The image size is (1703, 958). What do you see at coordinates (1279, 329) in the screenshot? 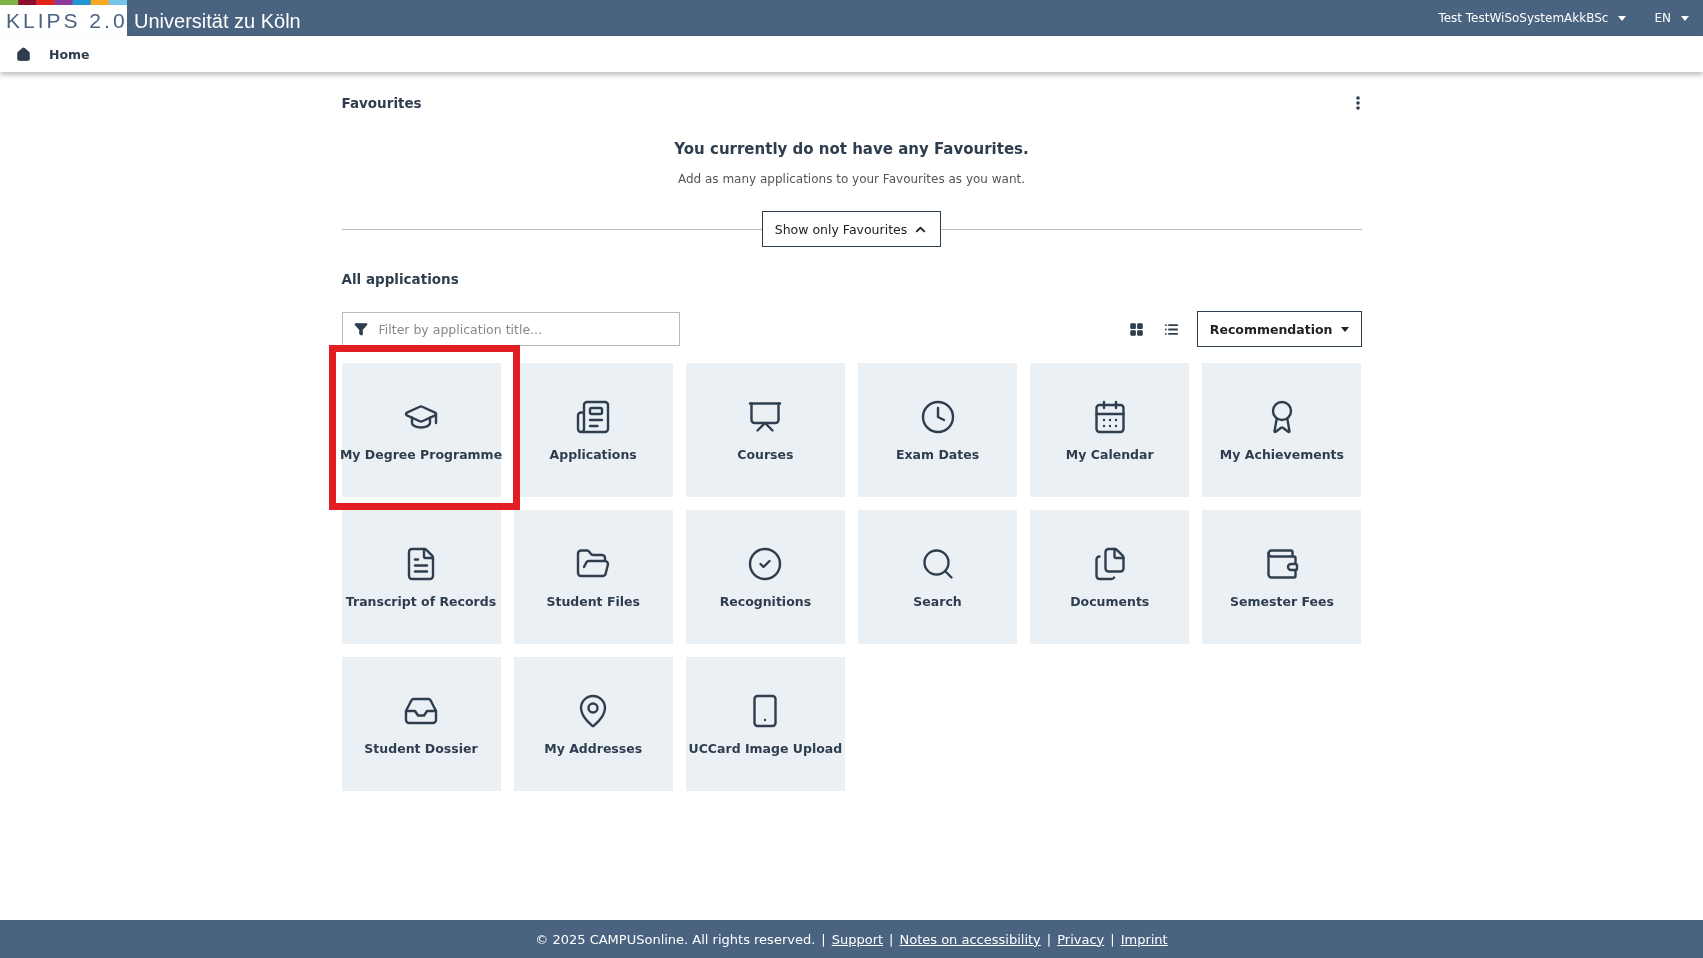
I see `sort-dropdown: Recommendation` at bounding box center [1279, 329].